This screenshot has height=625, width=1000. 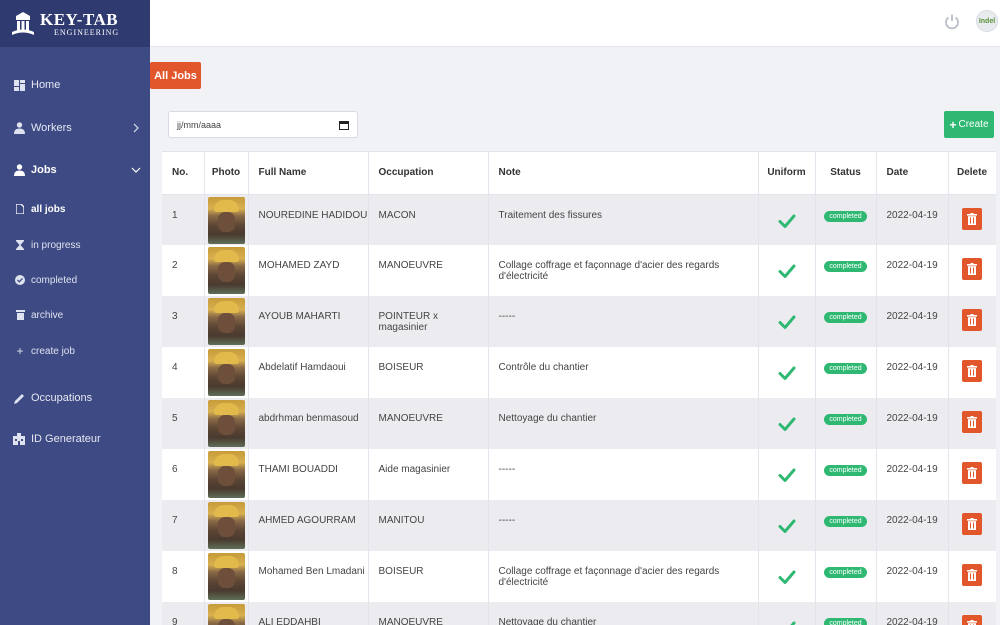 I want to click on create-button: + Create, so click(x=969, y=124).